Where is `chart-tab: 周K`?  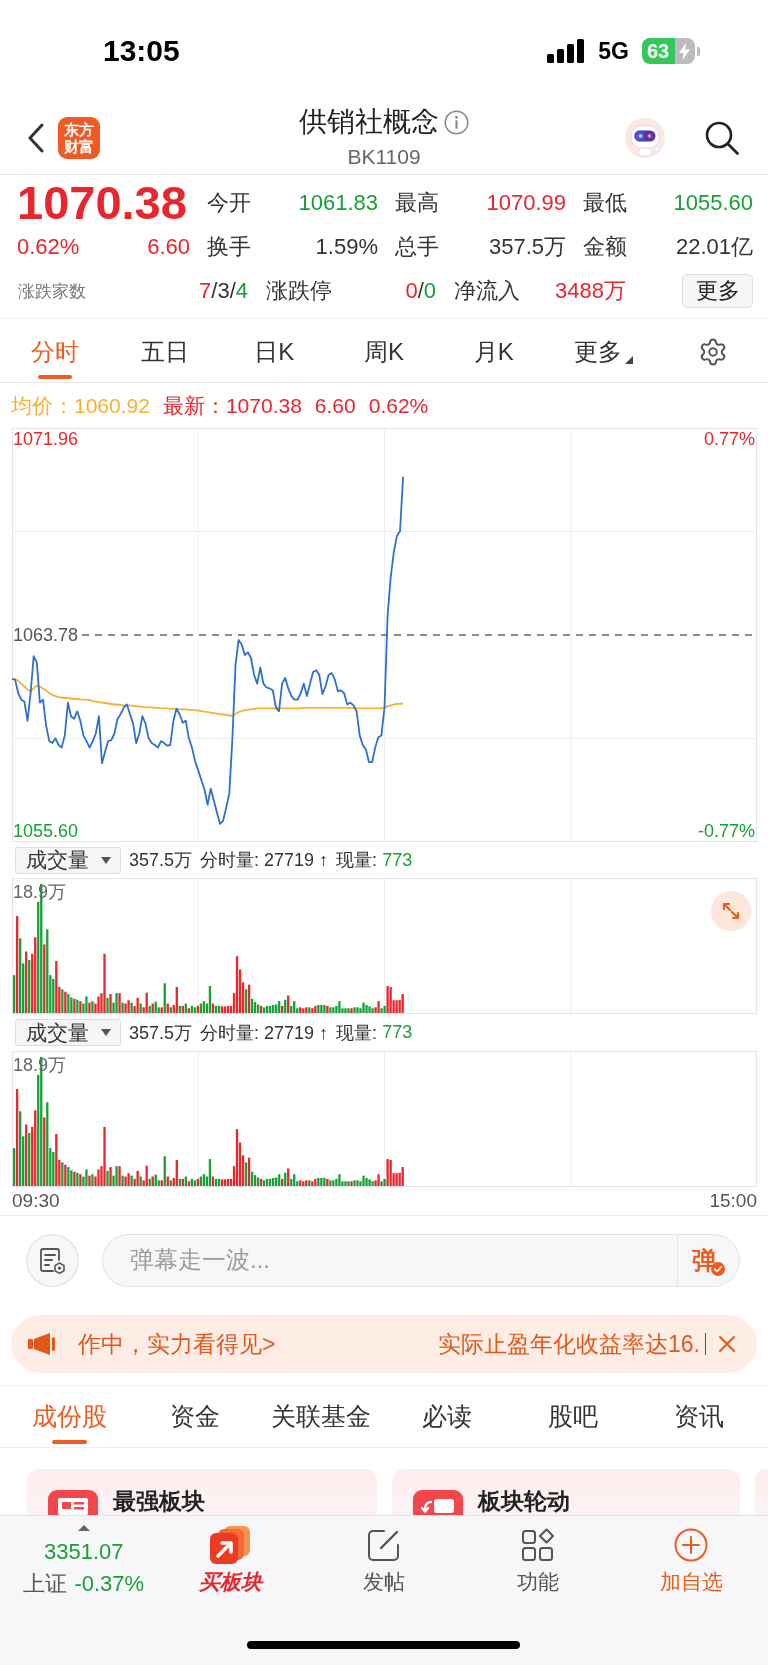 chart-tab: 周K is located at coordinates (384, 352).